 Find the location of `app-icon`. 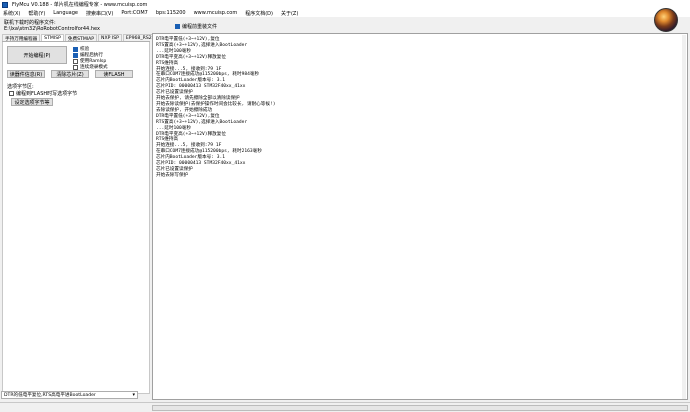

app-icon is located at coordinates (5, 4).